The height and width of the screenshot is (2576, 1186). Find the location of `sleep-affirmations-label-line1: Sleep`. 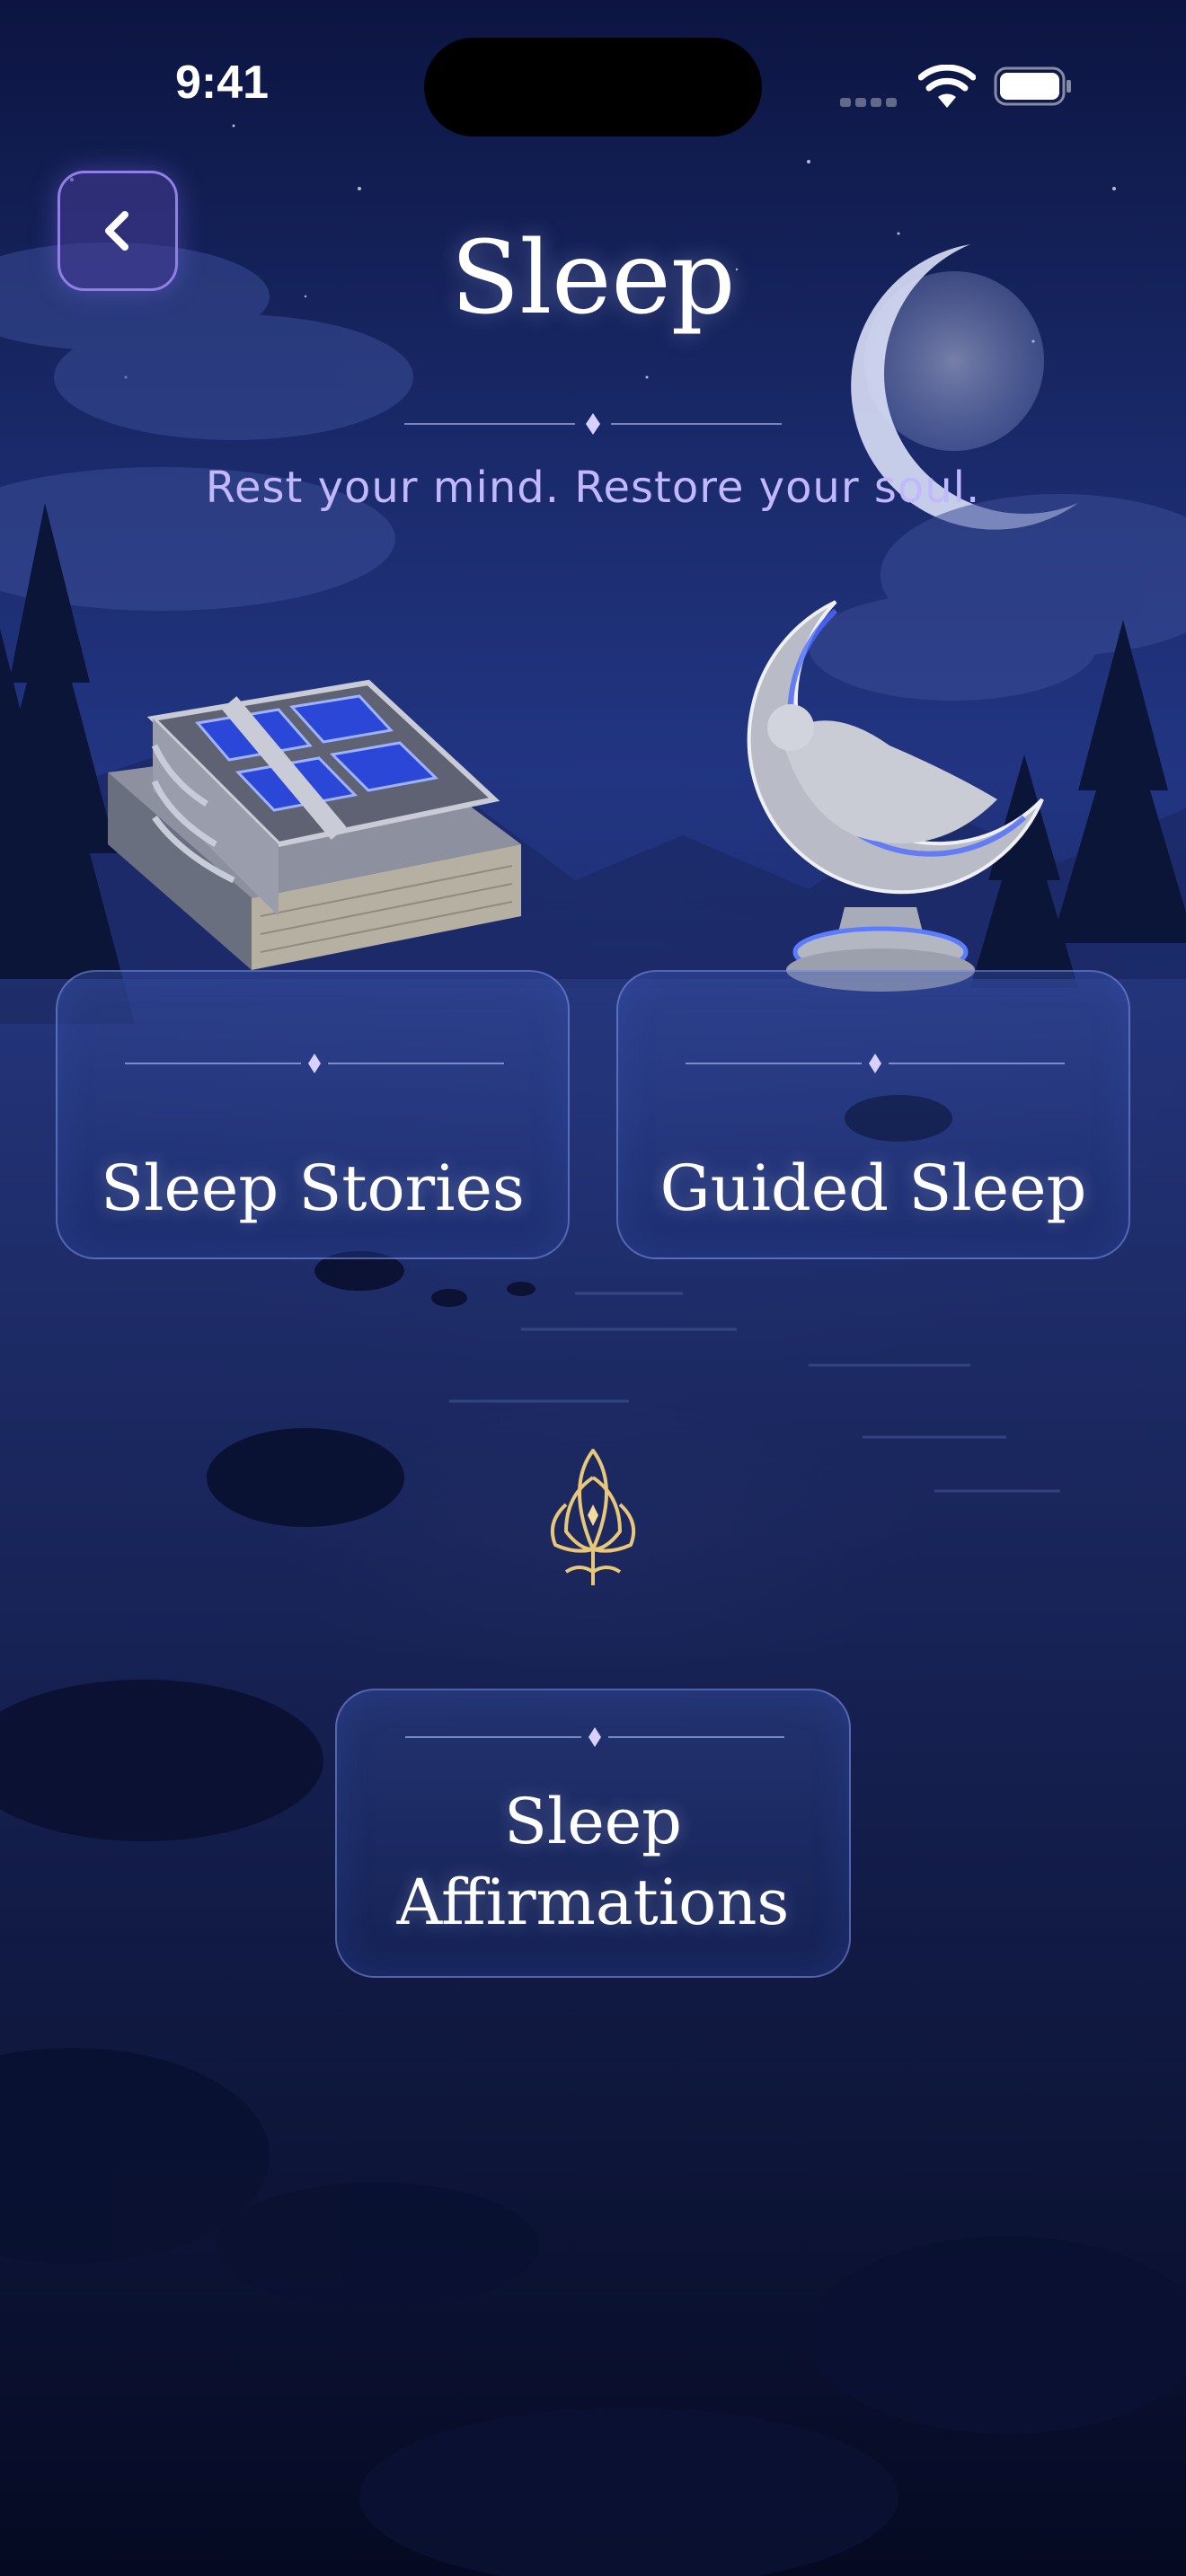

sleep-affirmations-label-line1: Sleep is located at coordinates (592, 1821).